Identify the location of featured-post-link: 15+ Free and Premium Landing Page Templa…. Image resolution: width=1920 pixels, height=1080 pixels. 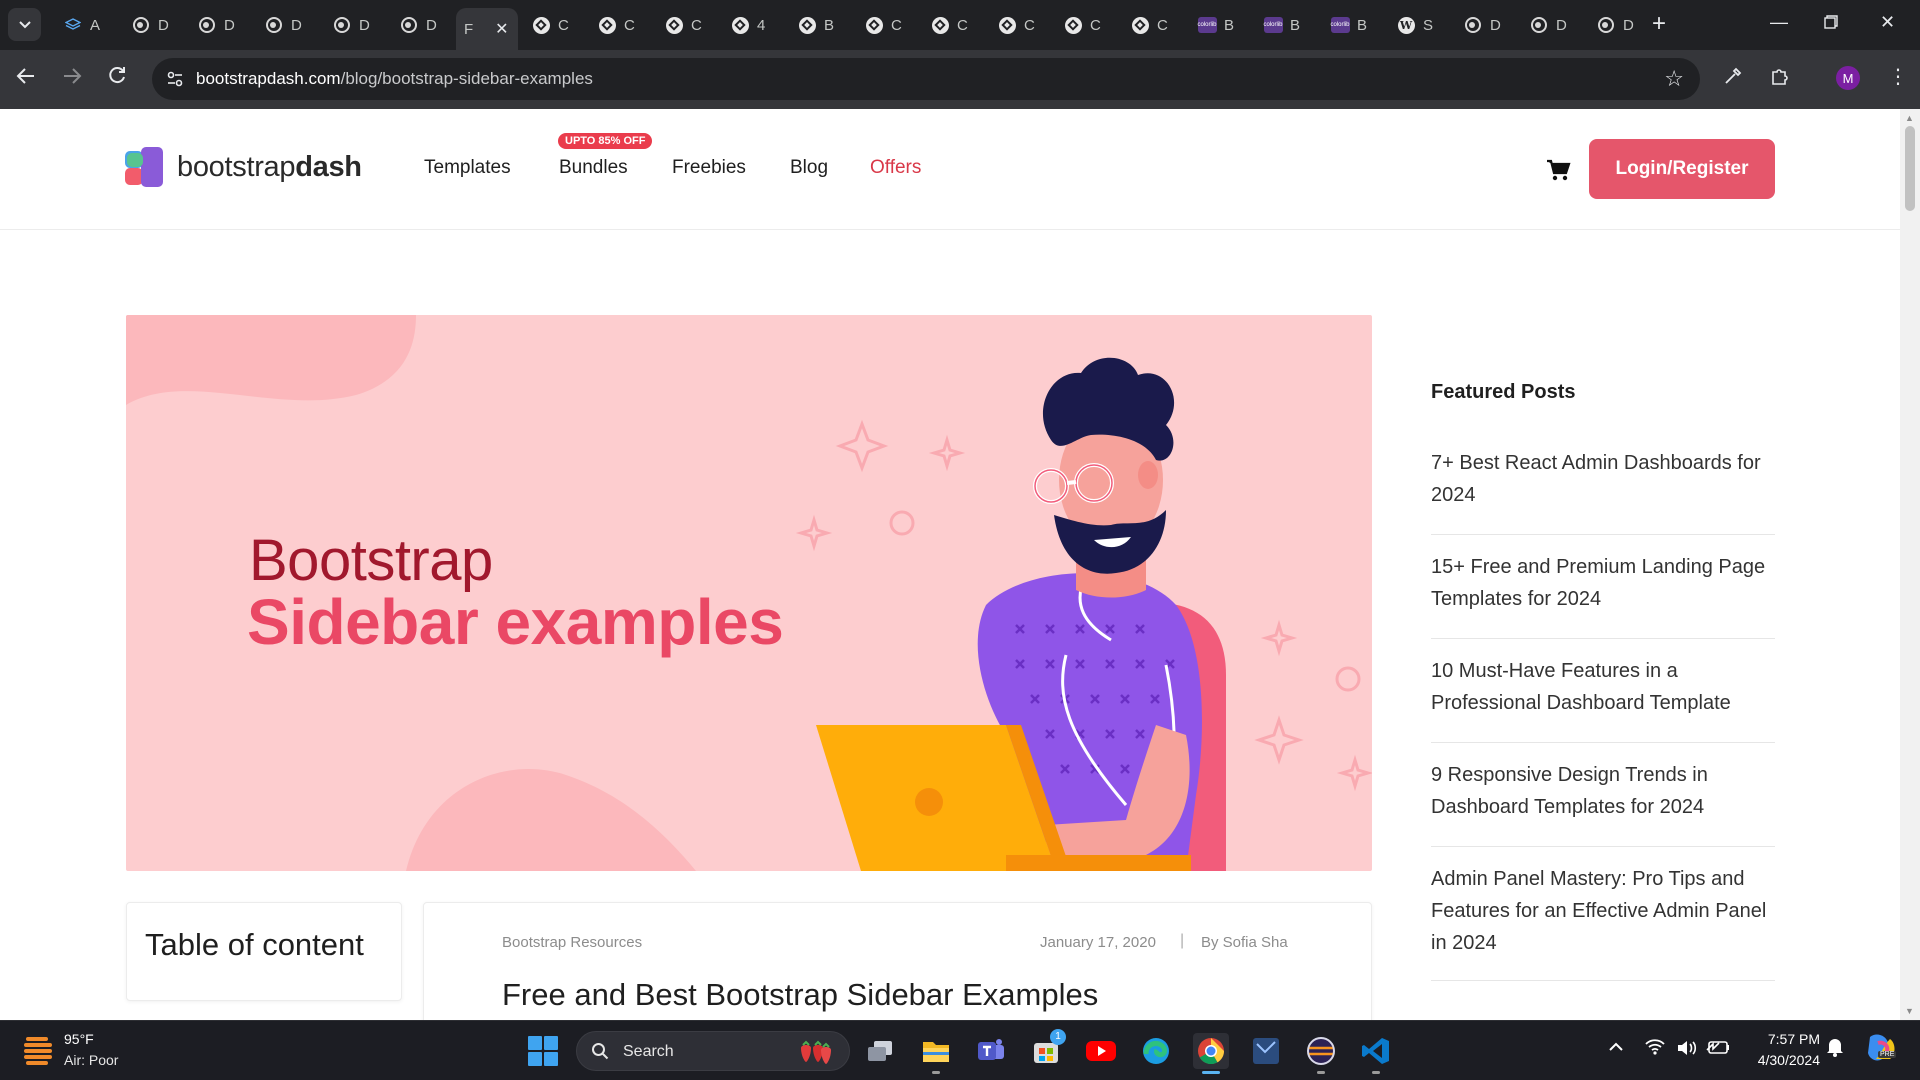
(1603, 591).